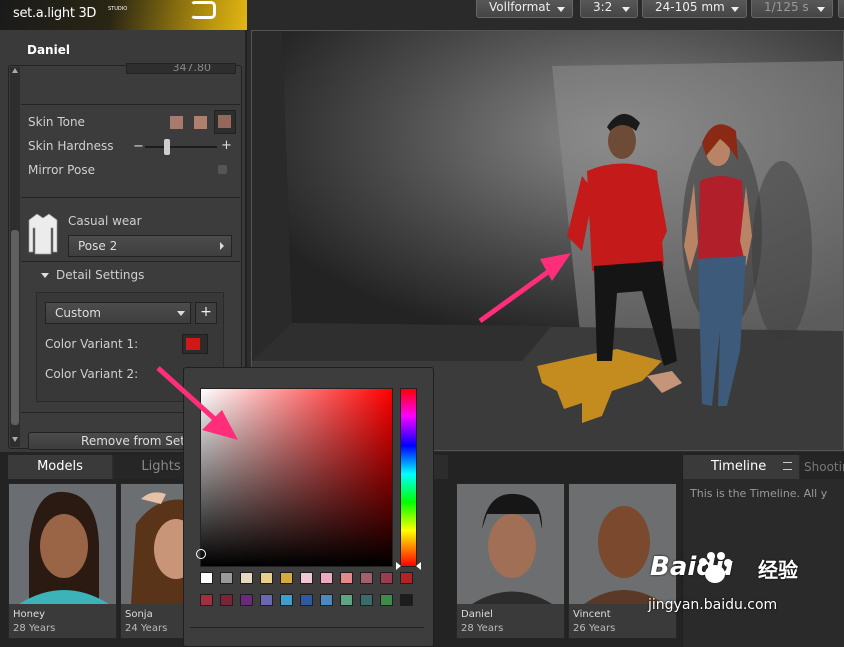  What do you see at coordinates (61, 170) in the screenshot?
I see `mirror-pose-label: Mirror Pose` at bounding box center [61, 170].